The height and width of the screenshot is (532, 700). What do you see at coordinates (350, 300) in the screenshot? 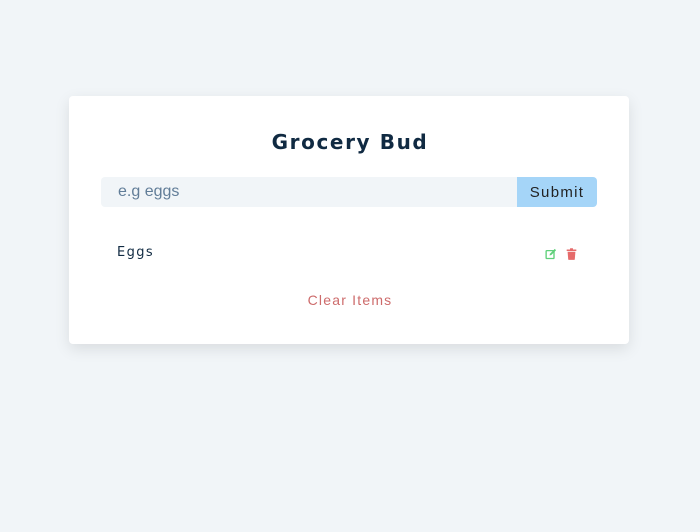
I see `clear-items-button: Clear Items` at bounding box center [350, 300].